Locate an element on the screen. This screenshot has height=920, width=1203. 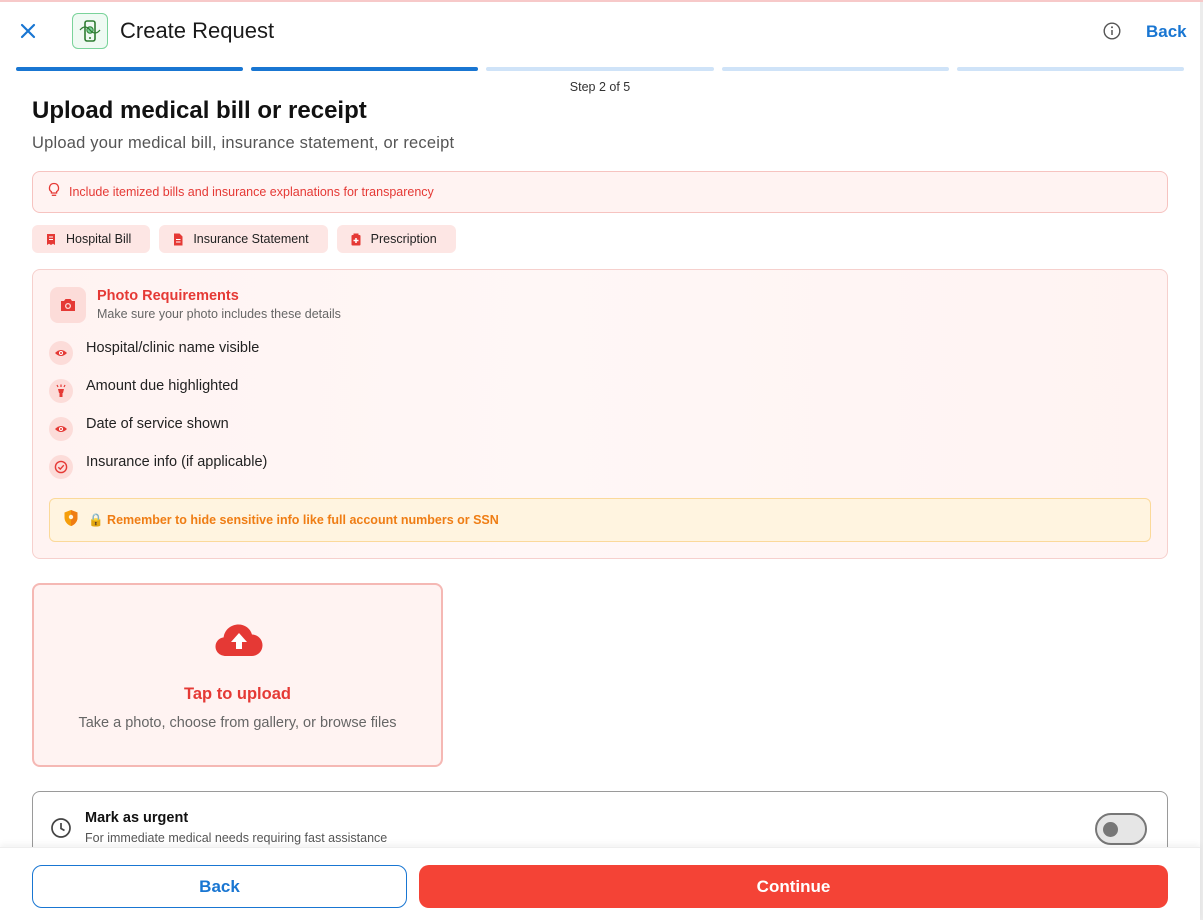
requirements-title: Photo Requirements is located at coordinates (168, 296).